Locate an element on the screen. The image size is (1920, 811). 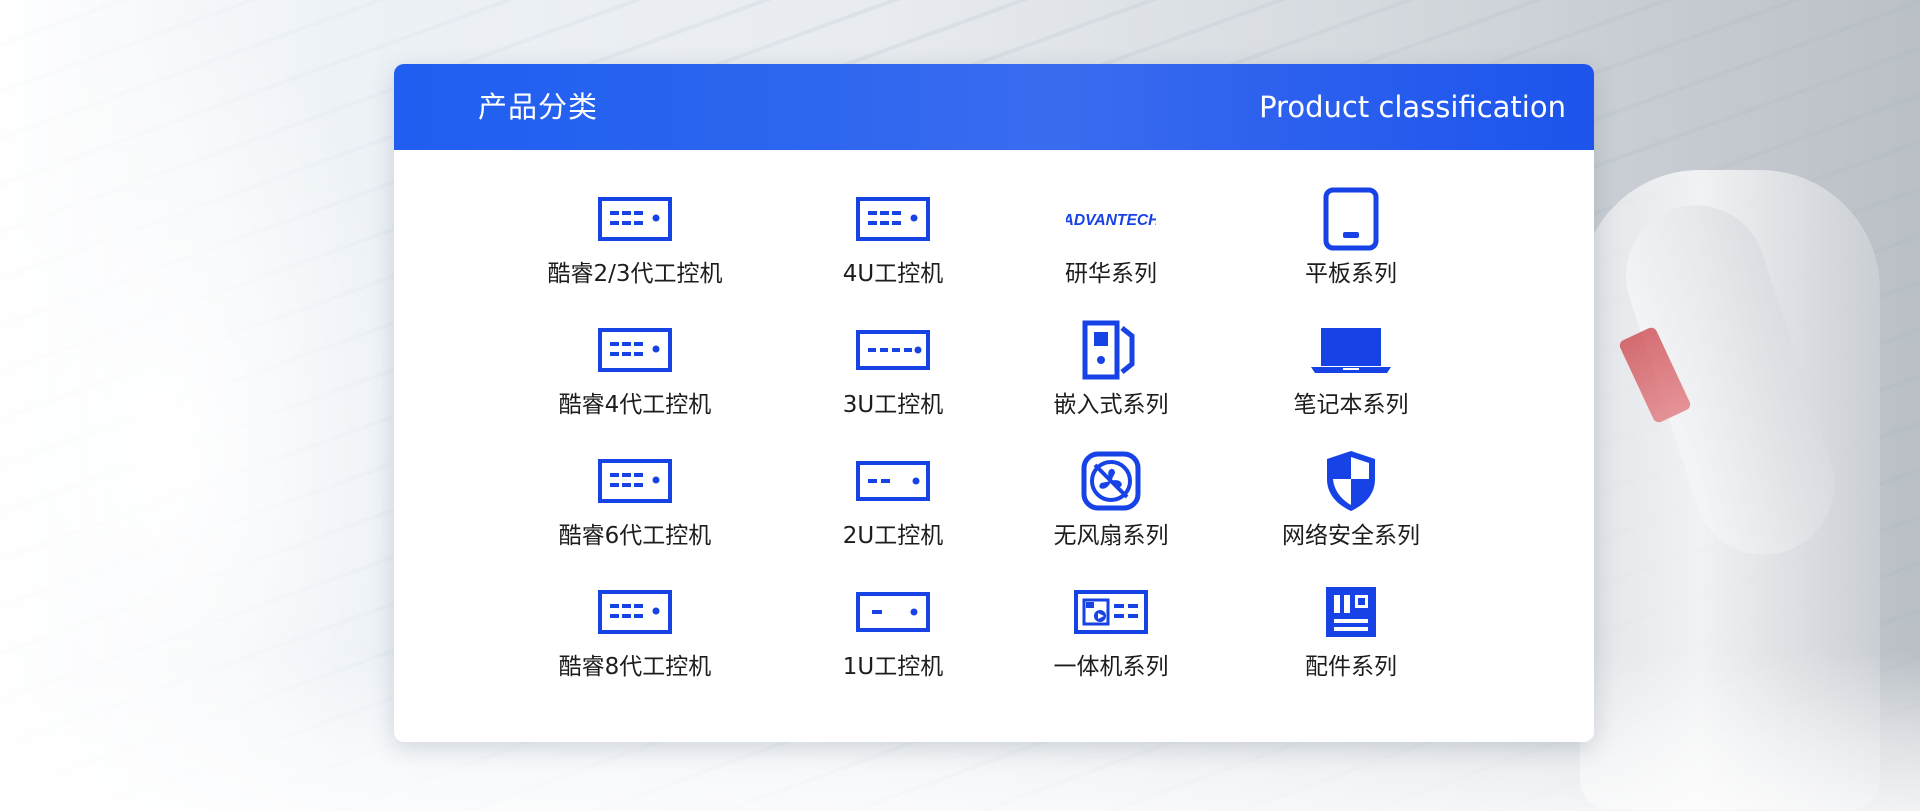
panel-header: 产品分类 Product classification is located at coordinates (994, 107).